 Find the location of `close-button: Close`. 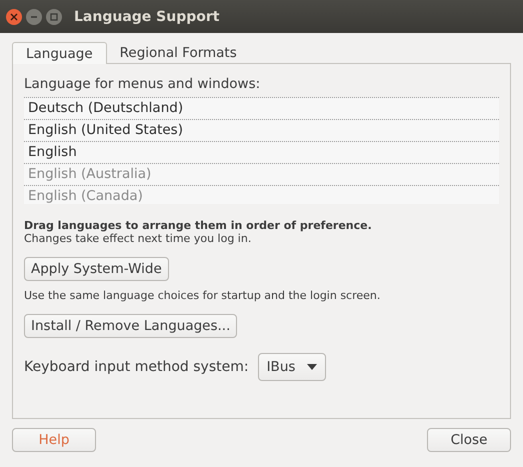

close-button: Close is located at coordinates (469, 440).